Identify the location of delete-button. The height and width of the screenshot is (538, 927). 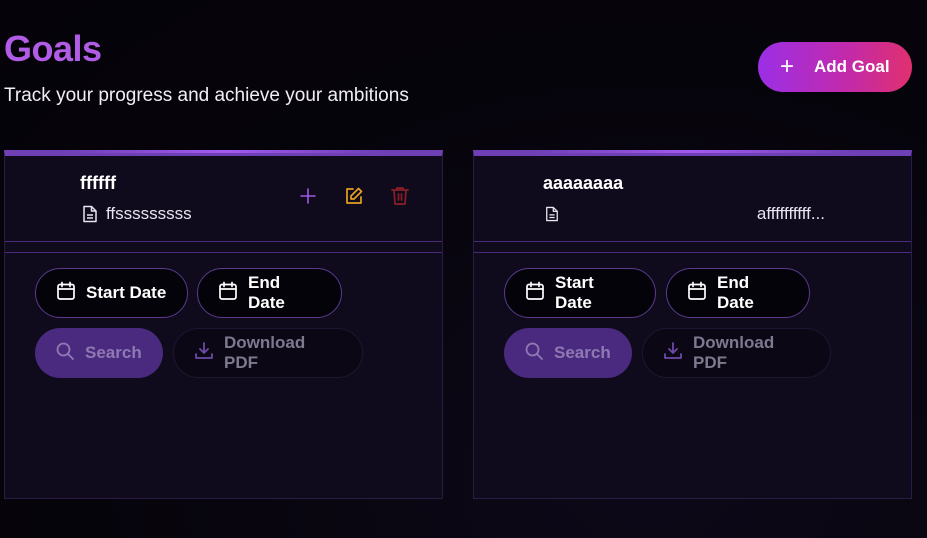
(400, 198).